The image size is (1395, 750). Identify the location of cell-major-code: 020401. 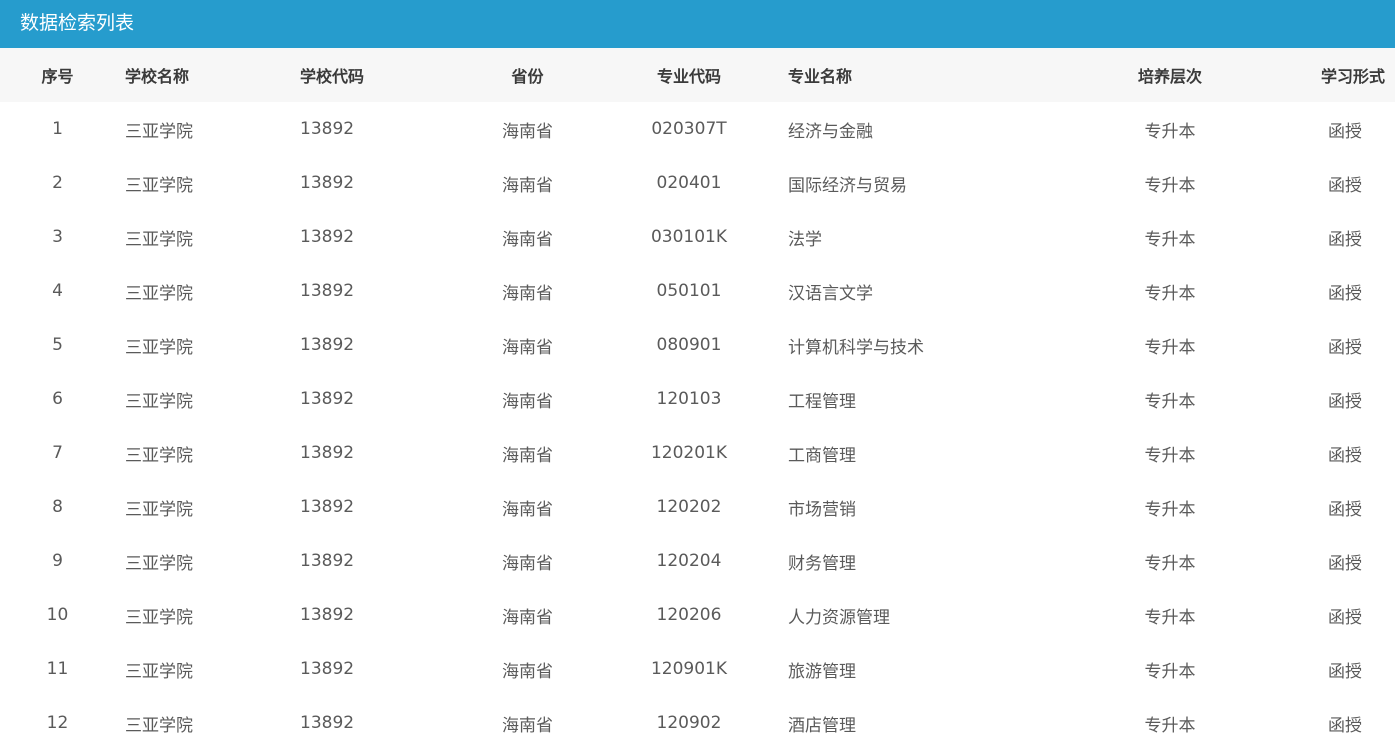
(689, 183).